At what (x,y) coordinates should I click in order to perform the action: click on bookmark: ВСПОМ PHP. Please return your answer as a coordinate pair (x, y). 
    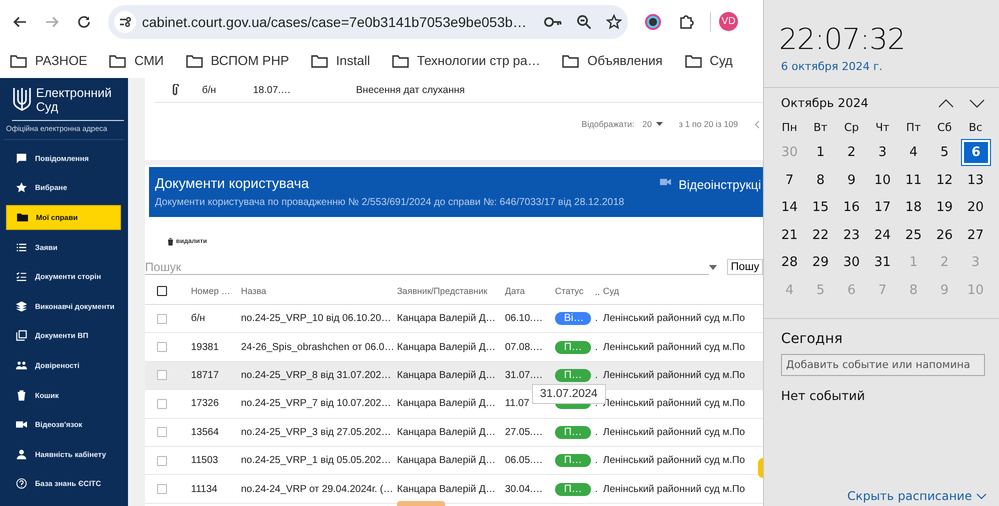
    Looking at the image, I should click on (238, 60).